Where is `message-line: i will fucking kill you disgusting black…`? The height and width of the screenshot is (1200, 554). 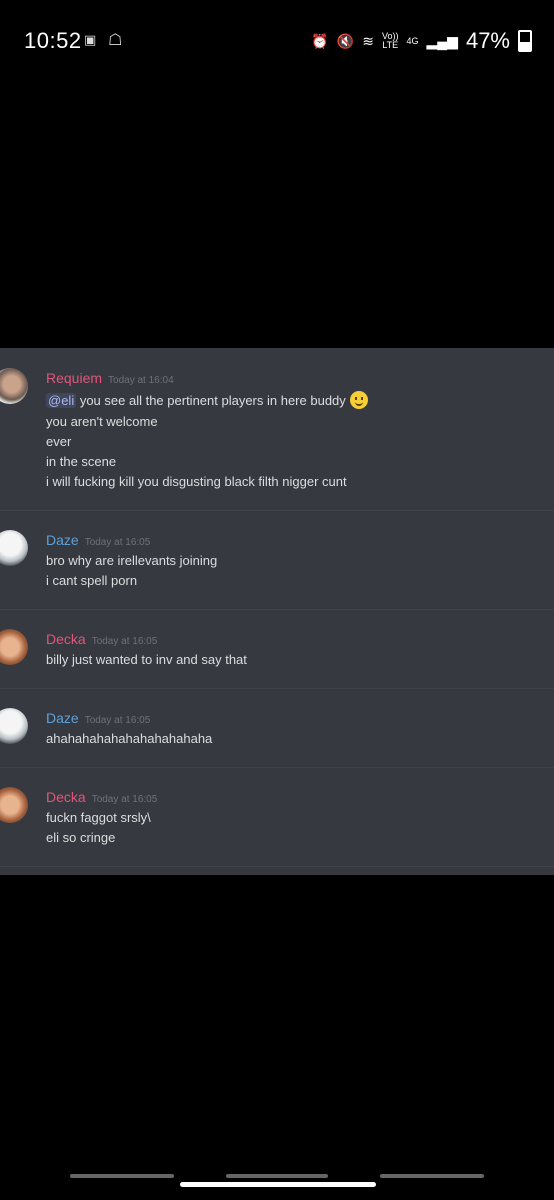 message-line: i will fucking kill you disgusting black… is located at coordinates (196, 481).